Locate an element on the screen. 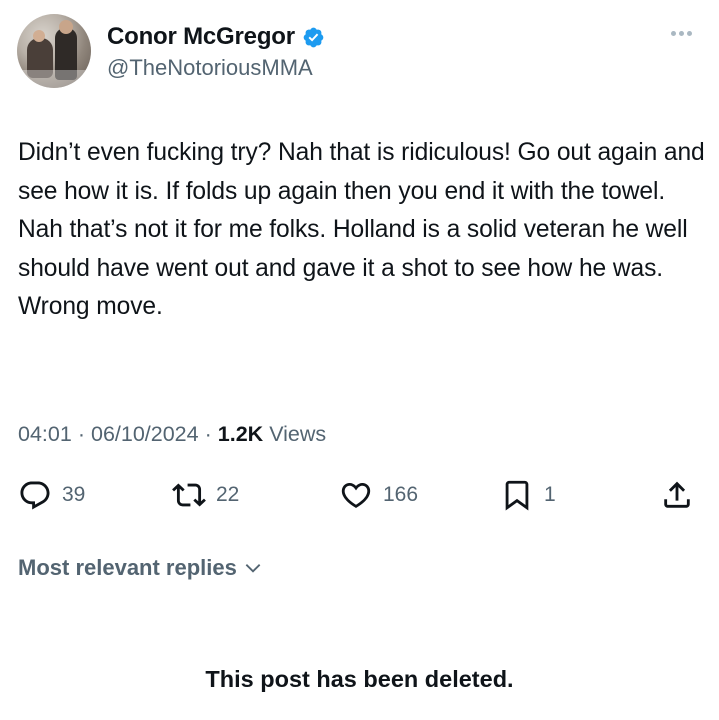  tweet-date: 06/10/2024 is located at coordinates (145, 434).